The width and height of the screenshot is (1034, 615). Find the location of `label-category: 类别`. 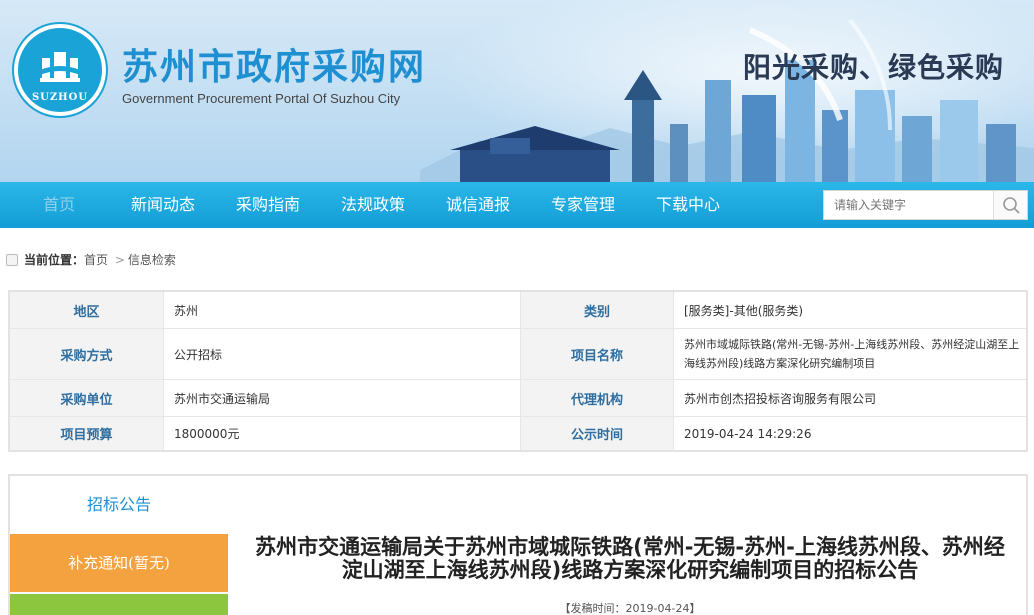

label-category: 类别 is located at coordinates (596, 310).